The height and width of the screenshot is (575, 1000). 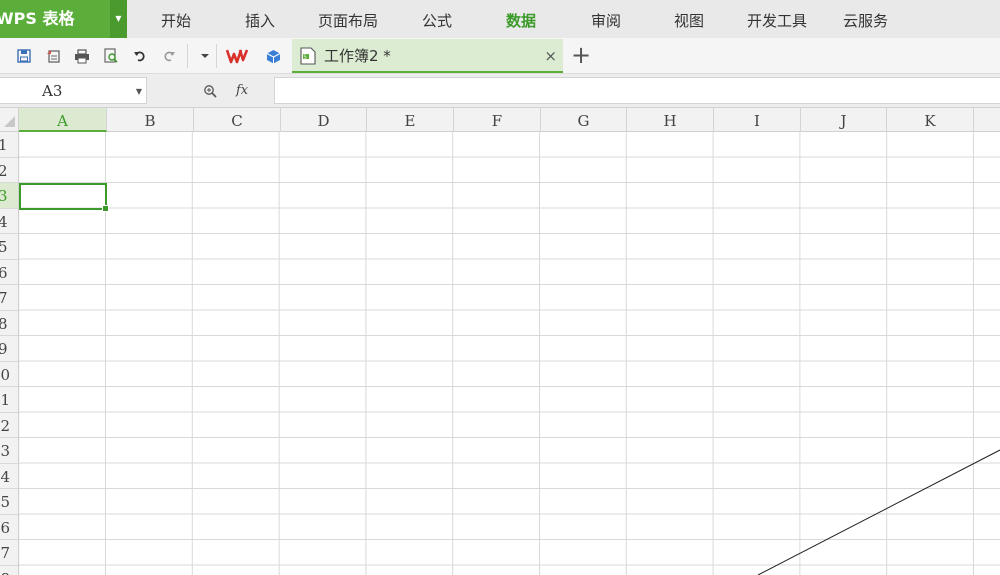 What do you see at coordinates (689, 19) in the screenshot?
I see `menu-view: 视图` at bounding box center [689, 19].